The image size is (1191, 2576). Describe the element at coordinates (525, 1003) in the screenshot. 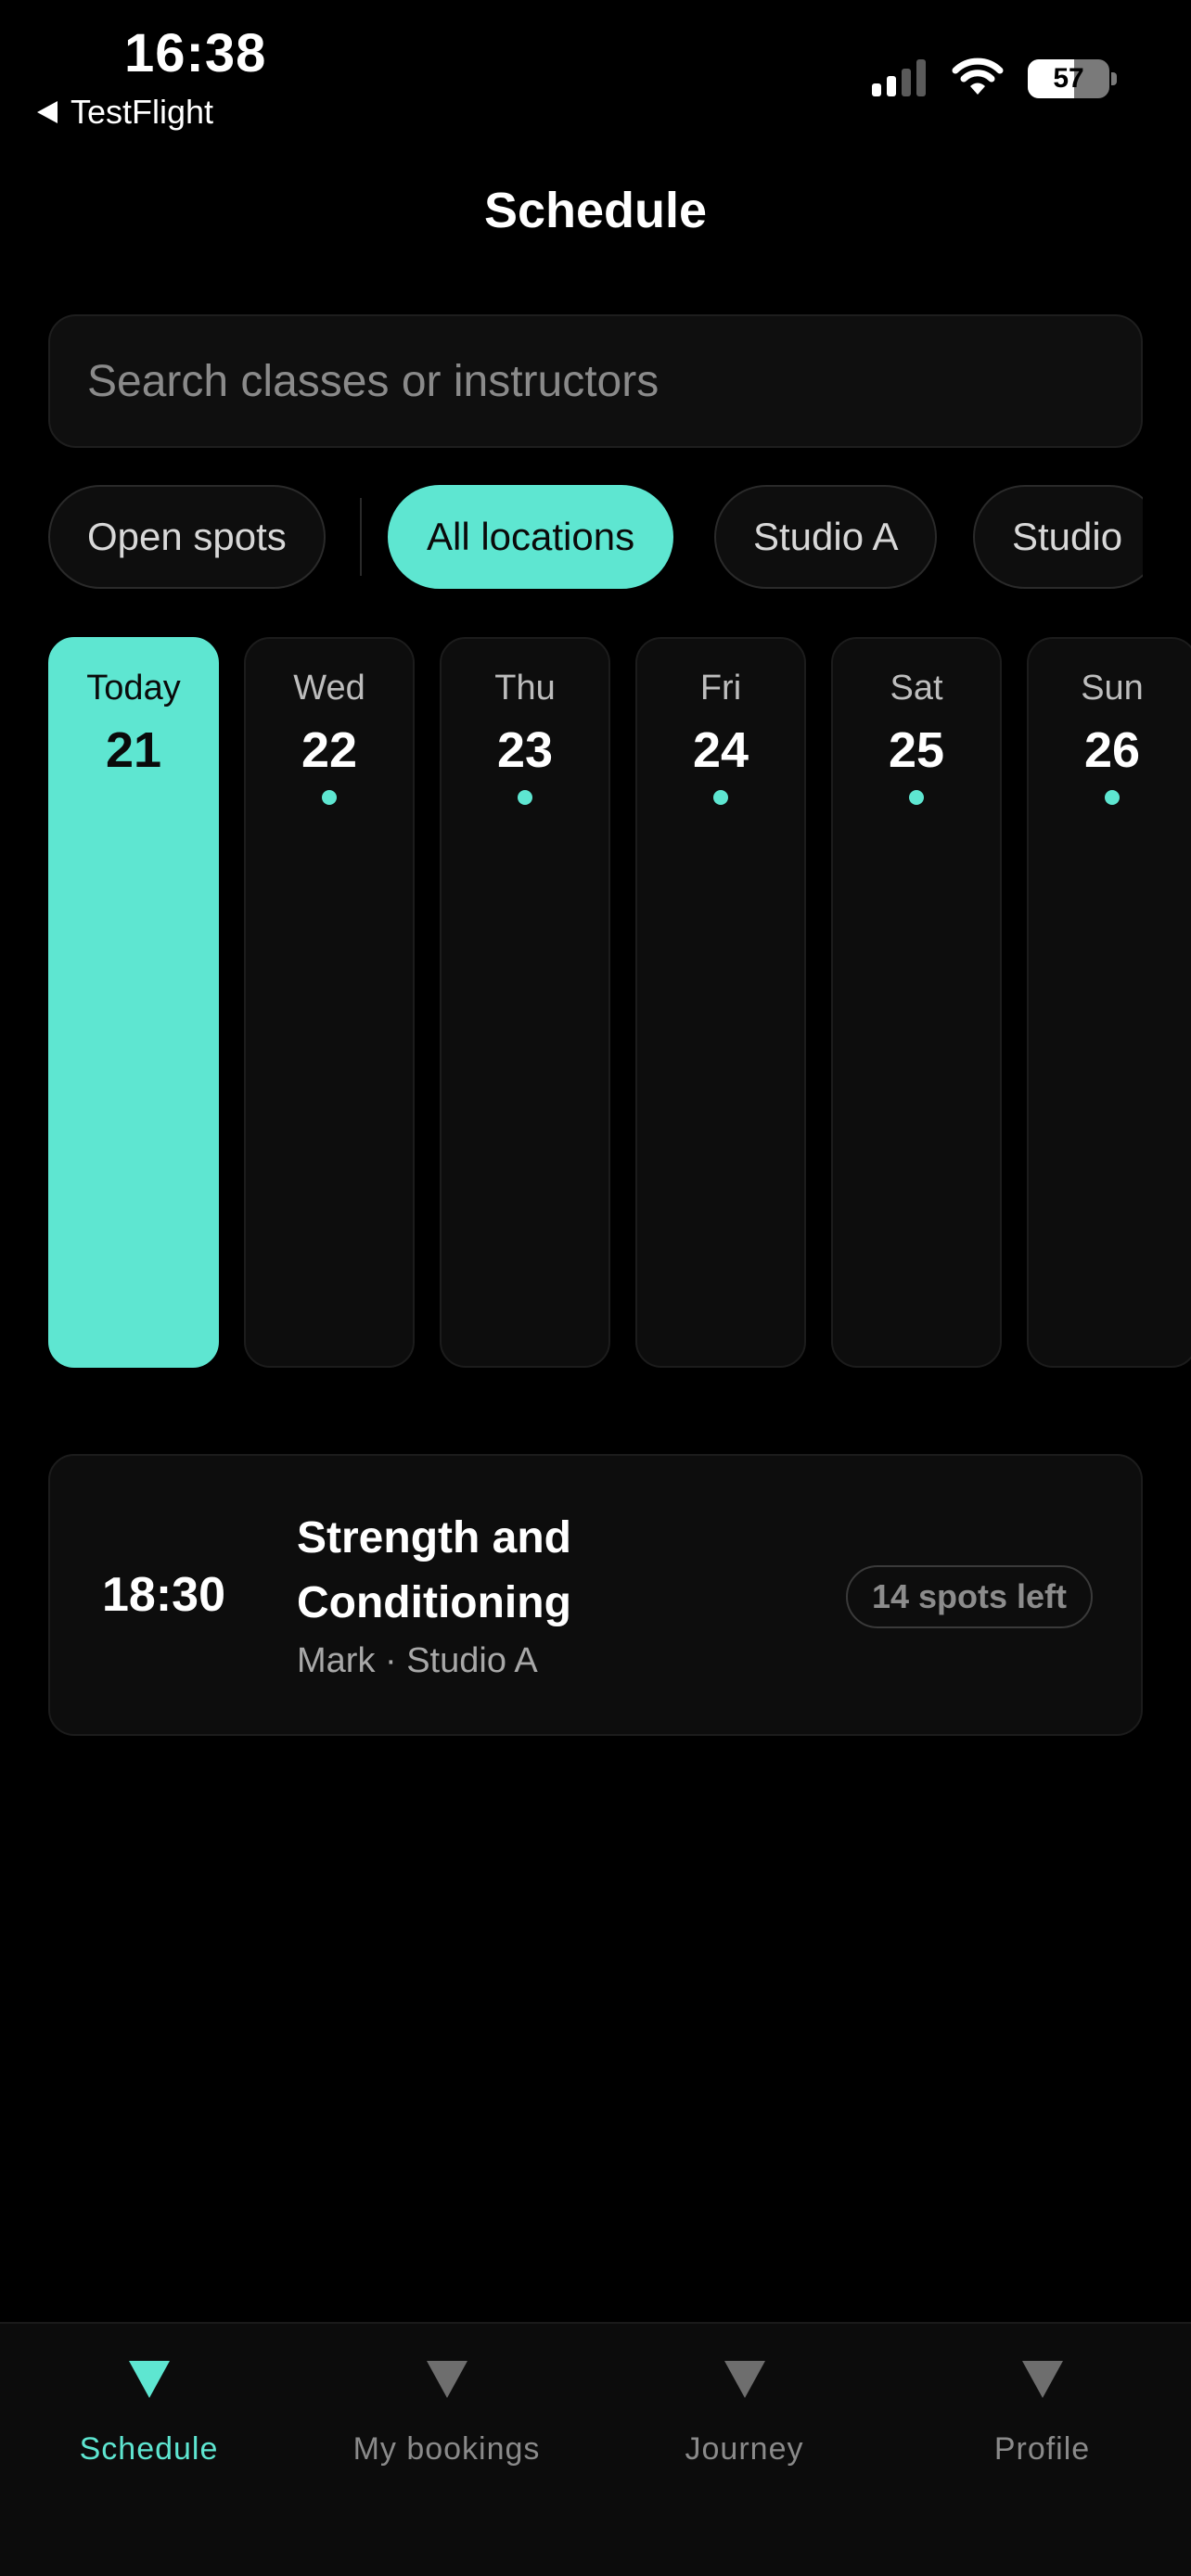

I see `day-thu: Thu 23` at that location.